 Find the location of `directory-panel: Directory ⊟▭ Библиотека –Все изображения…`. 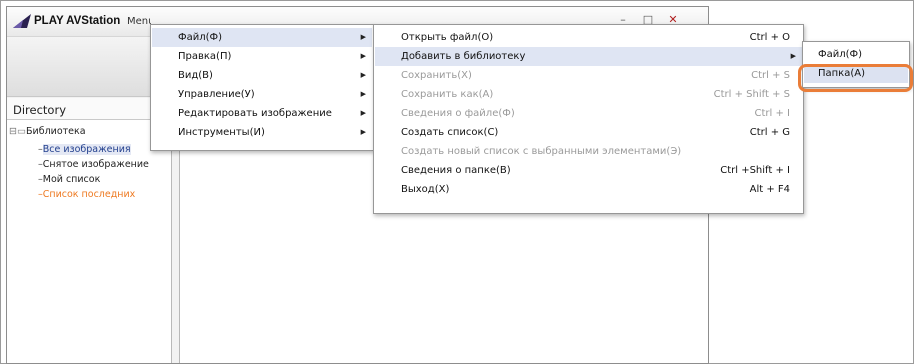

directory-panel: Directory ⊟▭ Библиотека –Все изображения… is located at coordinates (89, 230).